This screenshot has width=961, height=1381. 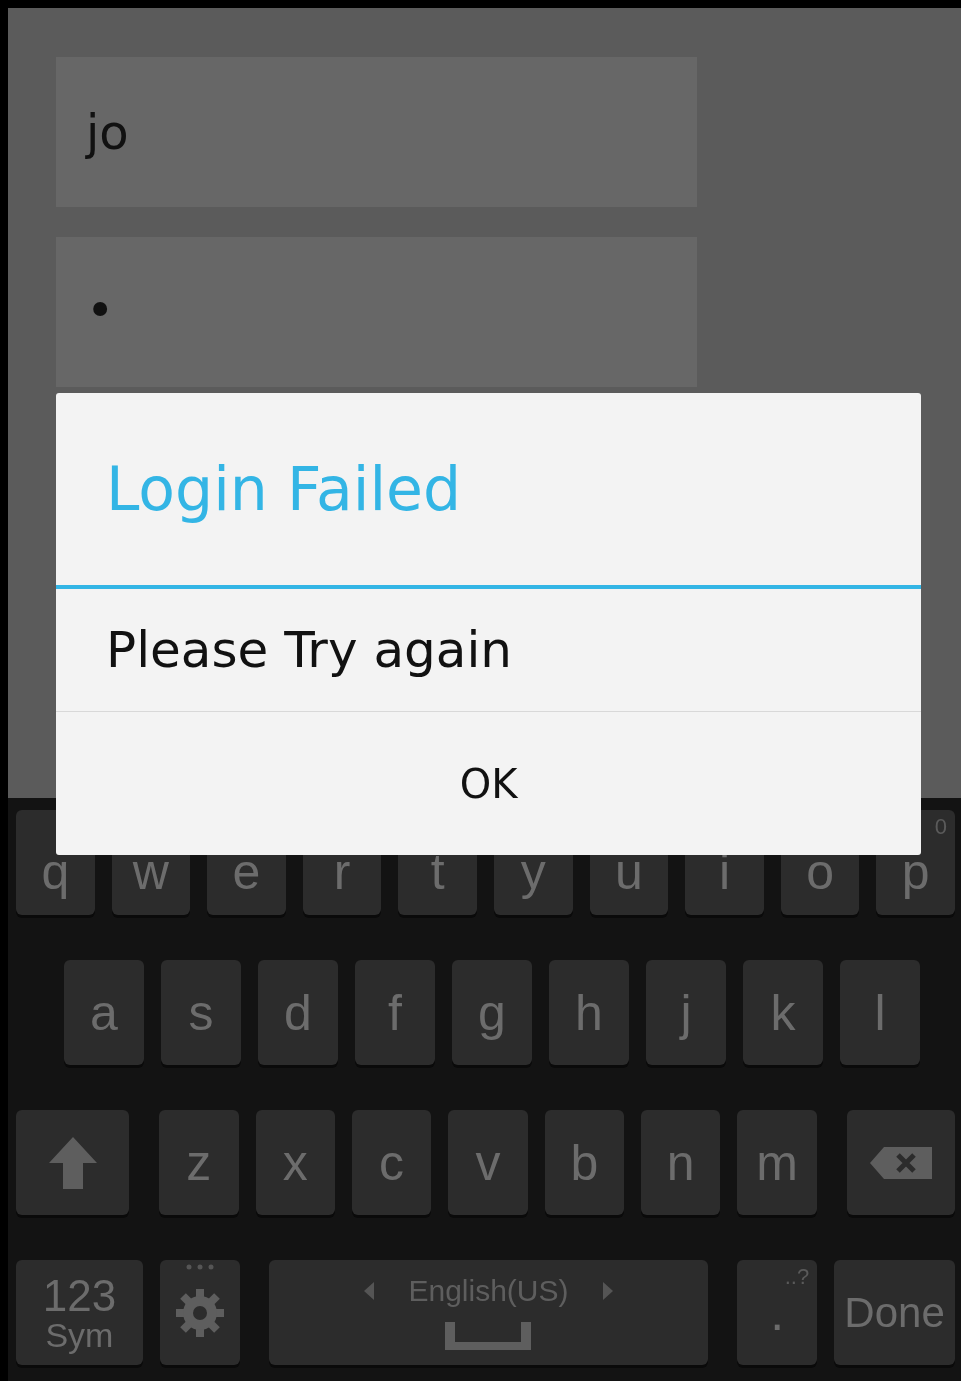 What do you see at coordinates (391, 1162) in the screenshot?
I see `key: c` at bounding box center [391, 1162].